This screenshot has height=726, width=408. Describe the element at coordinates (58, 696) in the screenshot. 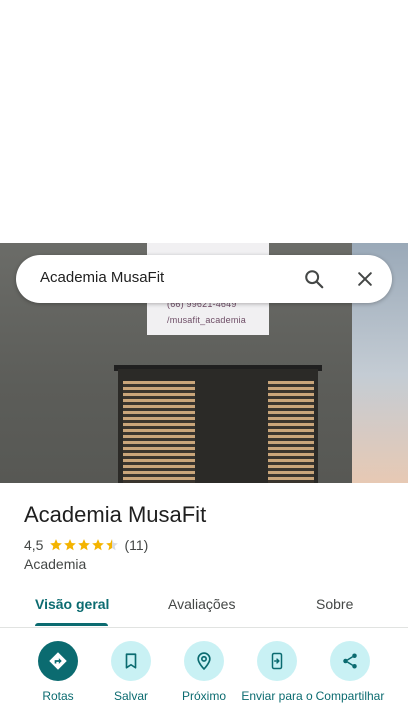

I see `directions-label: Rotas` at that location.